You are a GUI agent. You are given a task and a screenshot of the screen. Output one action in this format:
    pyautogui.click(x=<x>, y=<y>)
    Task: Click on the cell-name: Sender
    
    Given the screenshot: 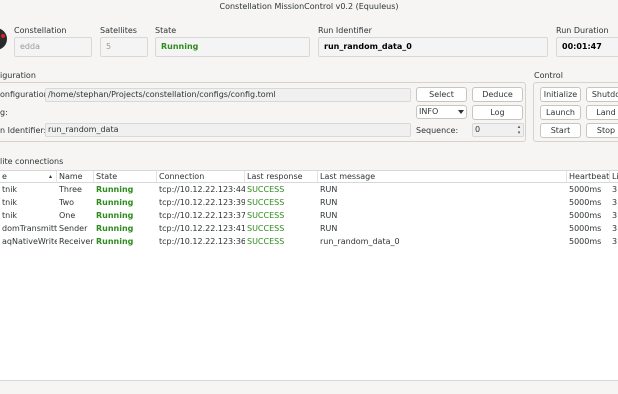 What is the action you would take?
    pyautogui.click(x=73, y=228)
    